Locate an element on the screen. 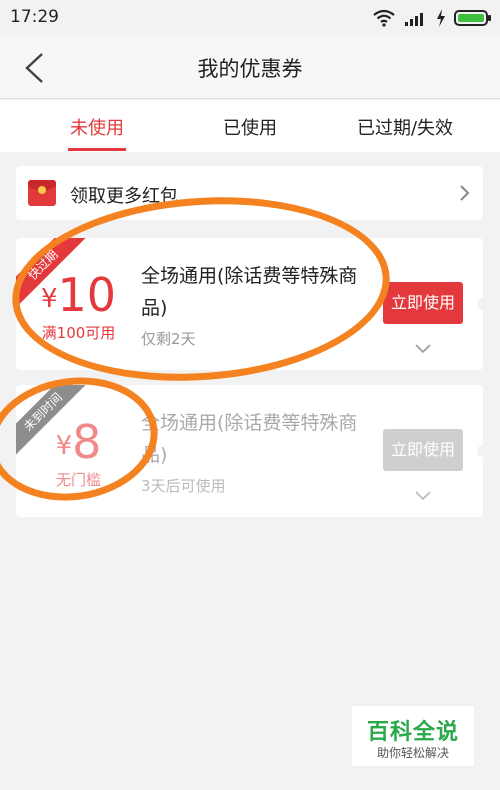 The width and height of the screenshot is (500, 790). tab-used: 已使用 is located at coordinates (250, 127).